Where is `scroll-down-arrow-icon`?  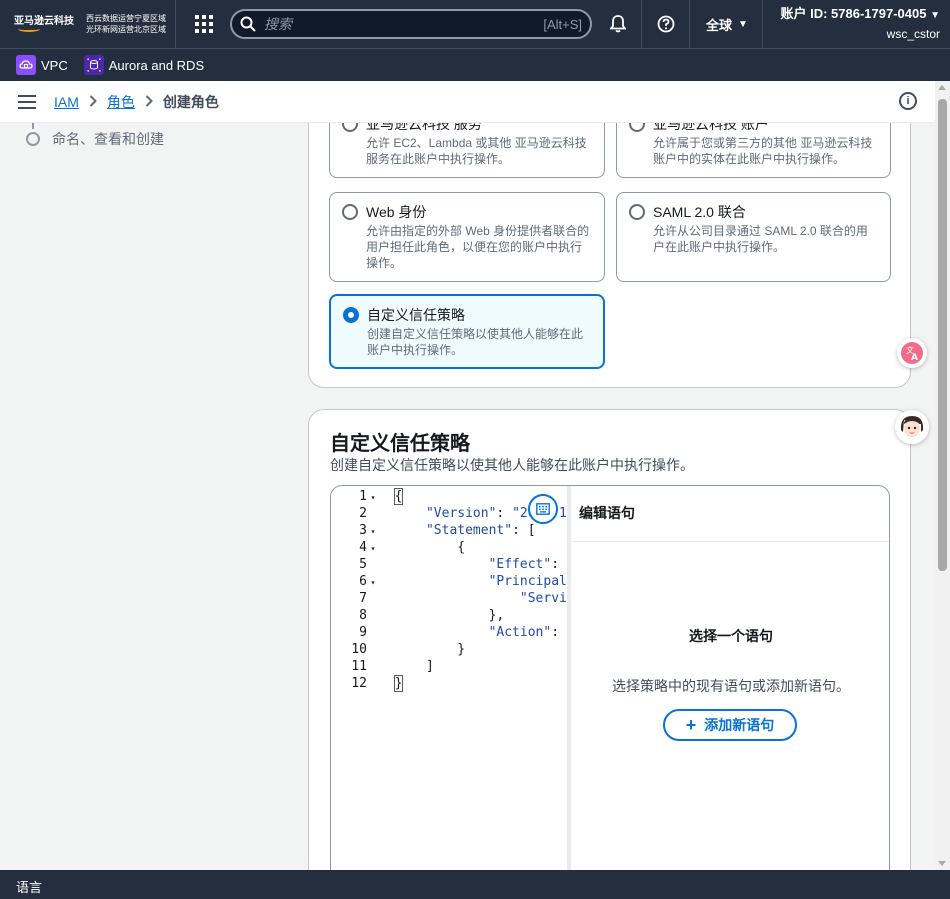 scroll-down-arrow-icon is located at coordinates (942, 863).